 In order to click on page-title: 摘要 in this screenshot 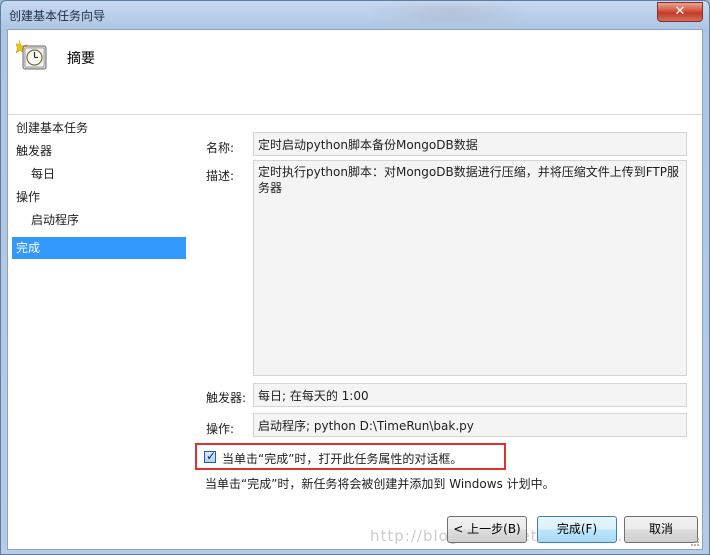, I will do `click(81, 59)`.